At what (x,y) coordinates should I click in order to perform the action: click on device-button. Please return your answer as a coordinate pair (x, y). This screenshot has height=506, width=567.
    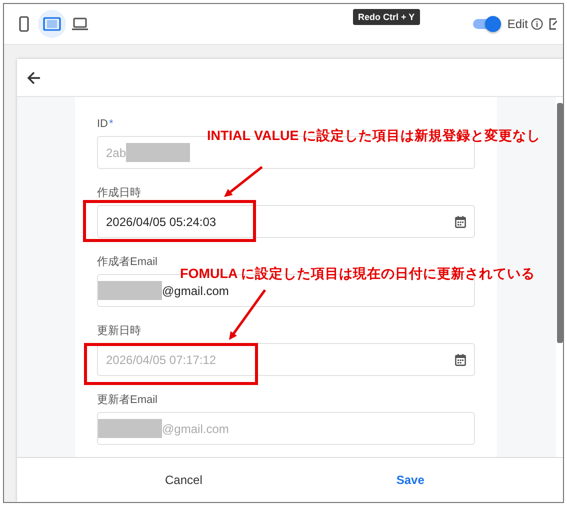
    Looking at the image, I should click on (52, 24).